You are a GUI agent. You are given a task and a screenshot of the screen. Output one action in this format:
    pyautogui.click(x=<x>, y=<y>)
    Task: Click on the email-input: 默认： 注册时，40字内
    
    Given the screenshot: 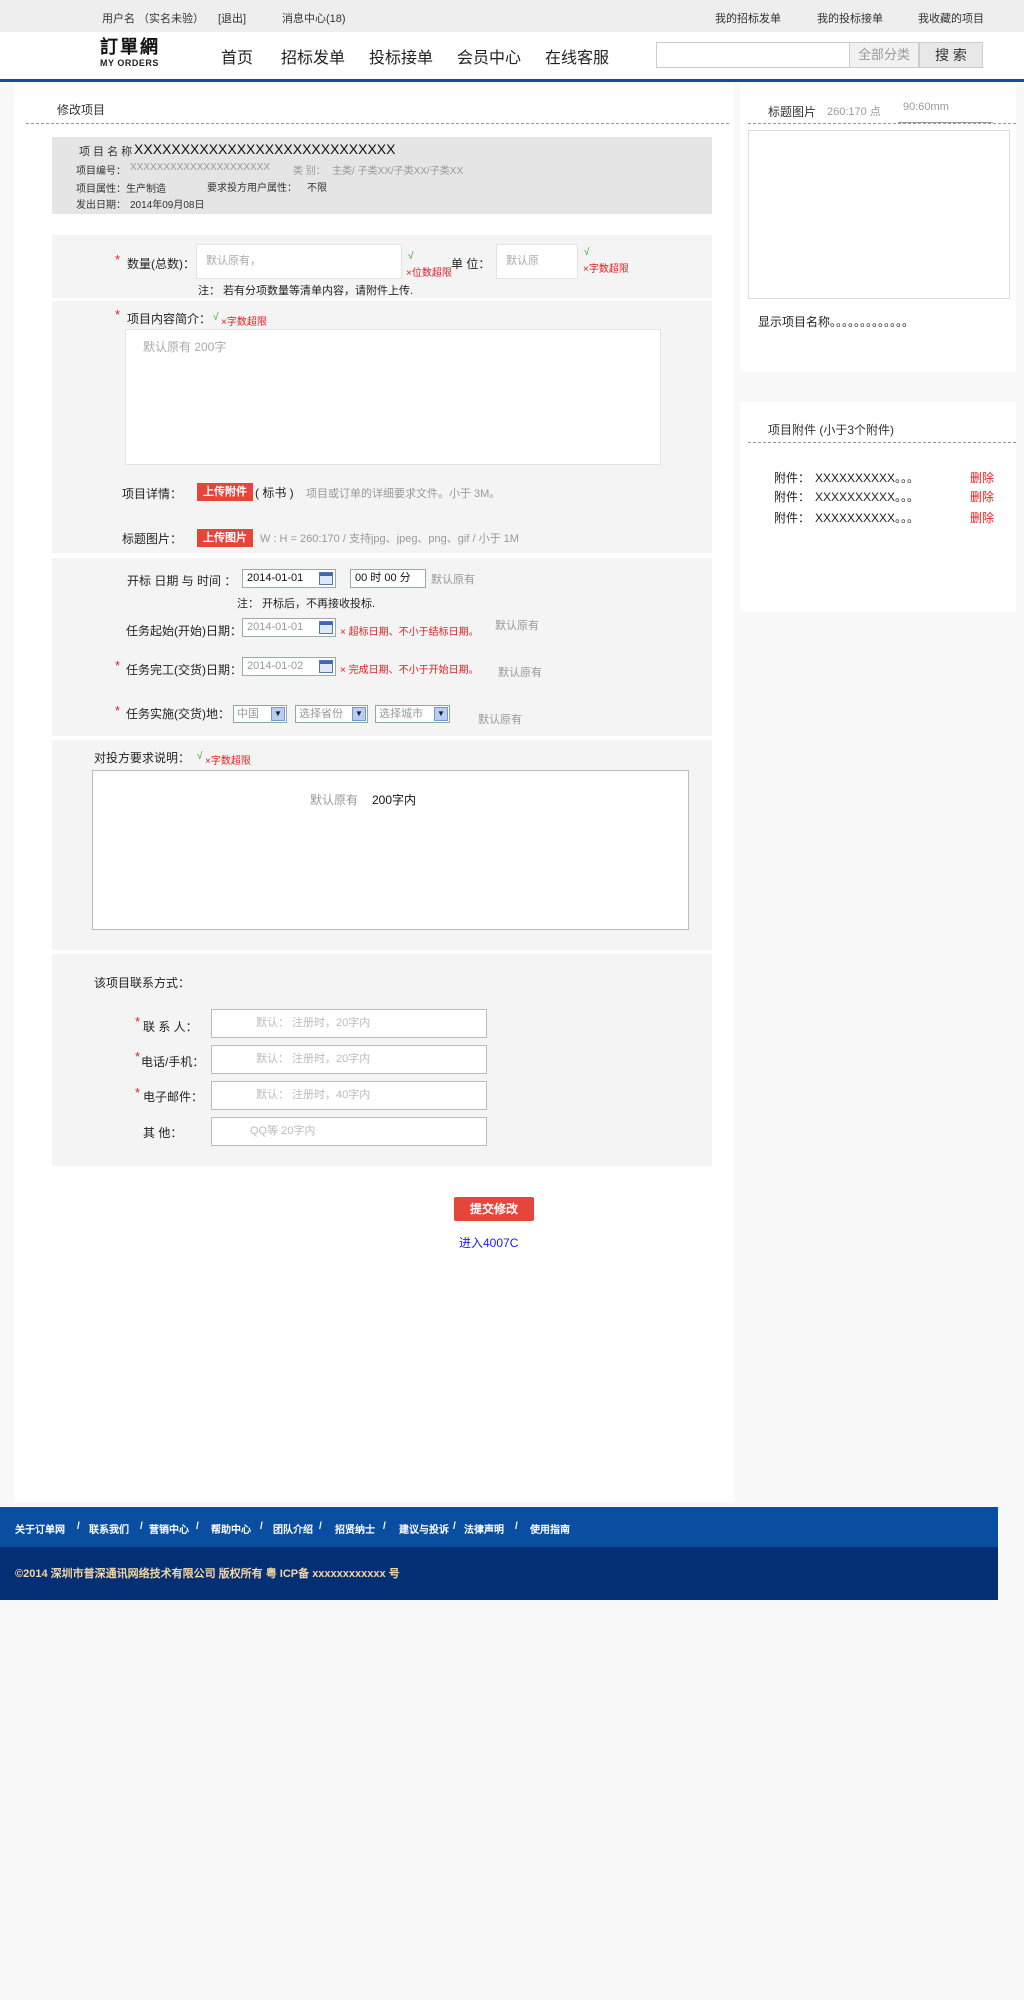 What is the action you would take?
    pyautogui.click(x=349, y=1095)
    